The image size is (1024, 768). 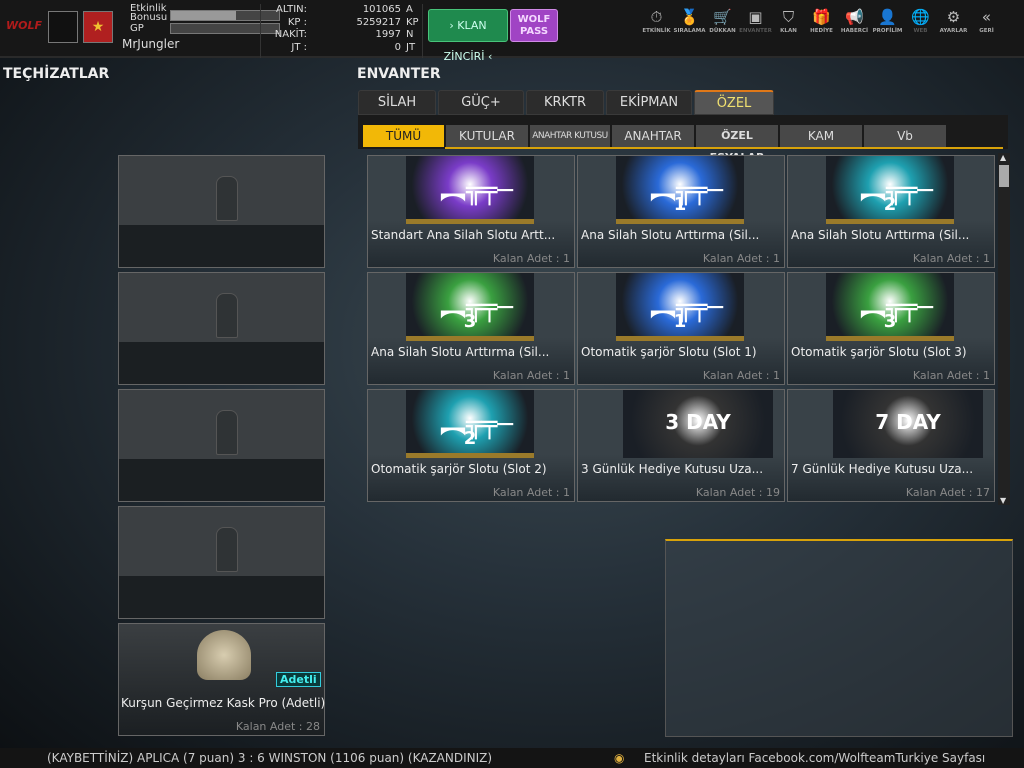 I want to click on tab-0: SİLAH, so click(x=397, y=102).